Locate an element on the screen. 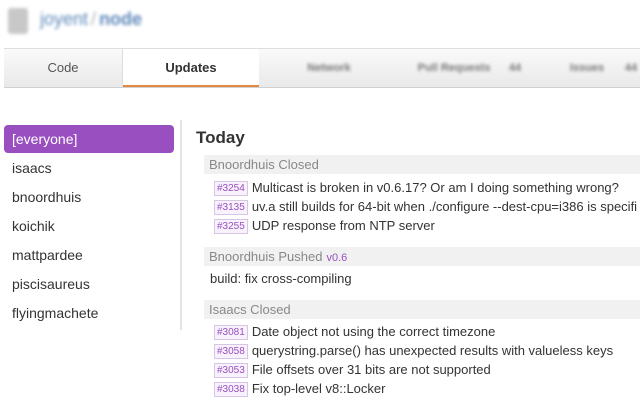  repo-owner-link: joyent is located at coordinates (64, 19).